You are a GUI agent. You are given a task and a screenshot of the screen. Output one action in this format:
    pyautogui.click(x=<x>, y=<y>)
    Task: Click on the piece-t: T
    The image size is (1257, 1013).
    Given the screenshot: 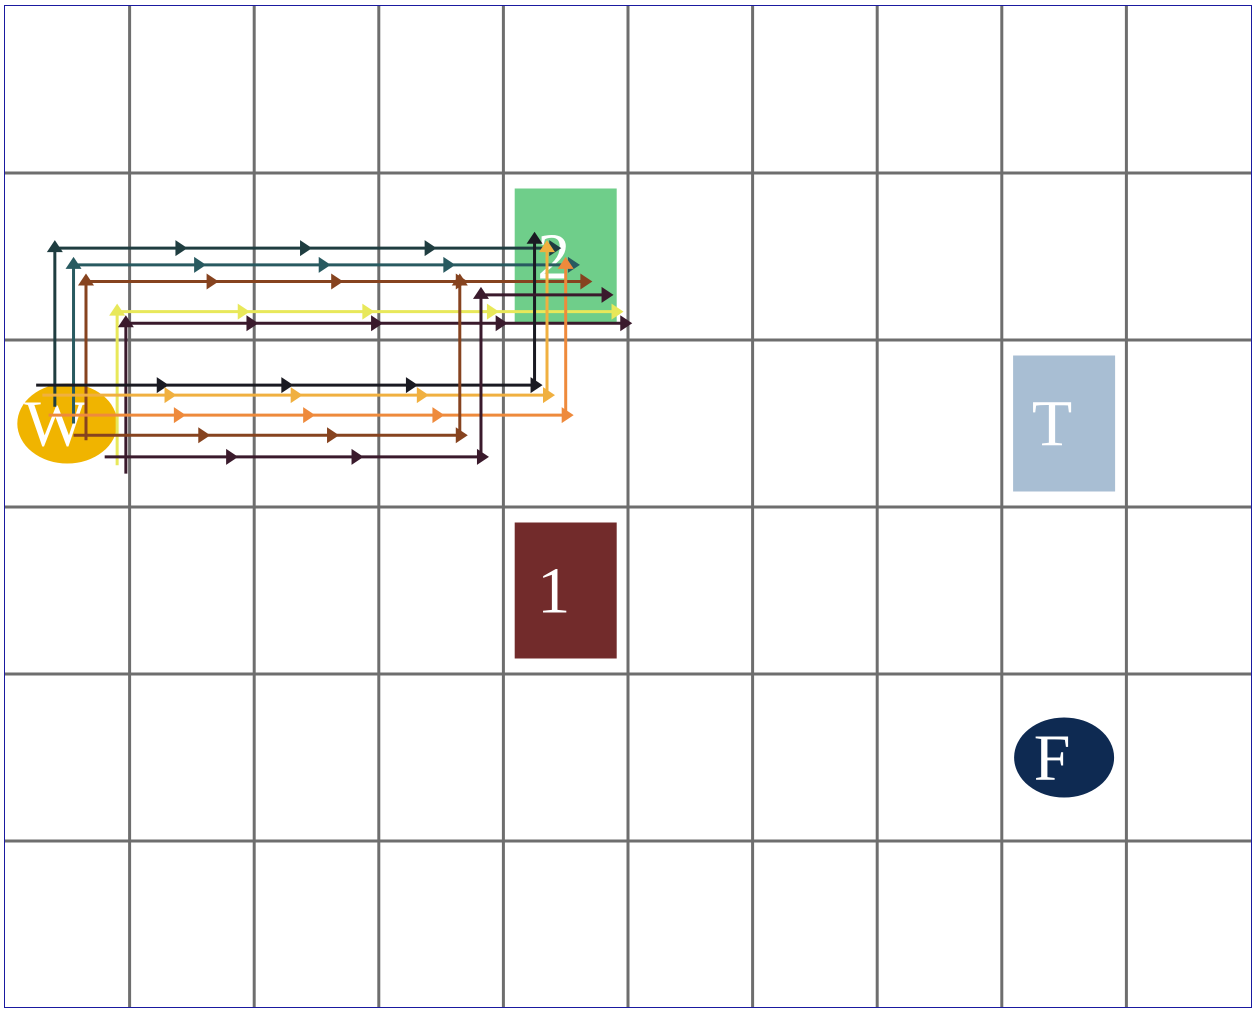 What is the action you would take?
    pyautogui.click(x=1064, y=423)
    